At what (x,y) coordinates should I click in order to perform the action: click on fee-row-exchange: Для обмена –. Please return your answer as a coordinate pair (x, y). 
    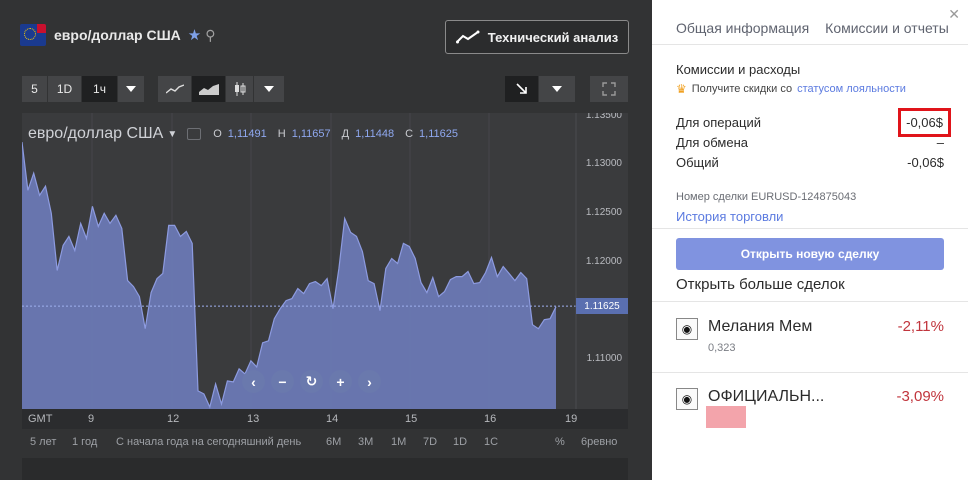
    Looking at the image, I should click on (810, 142).